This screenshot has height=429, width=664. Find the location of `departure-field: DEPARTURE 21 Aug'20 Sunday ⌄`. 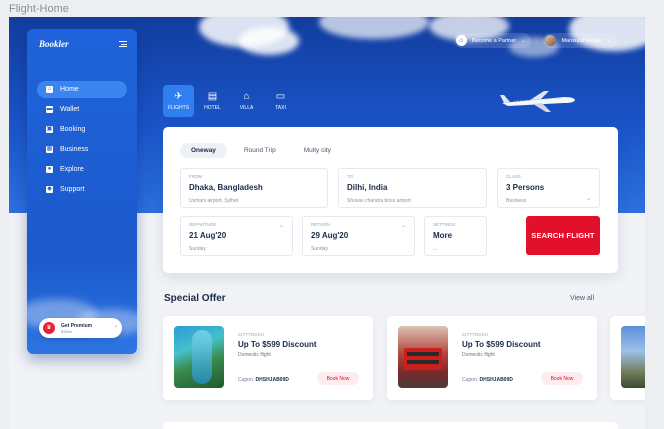

departure-field: DEPARTURE 21 Aug'20 Sunday ⌄ is located at coordinates (236, 236).